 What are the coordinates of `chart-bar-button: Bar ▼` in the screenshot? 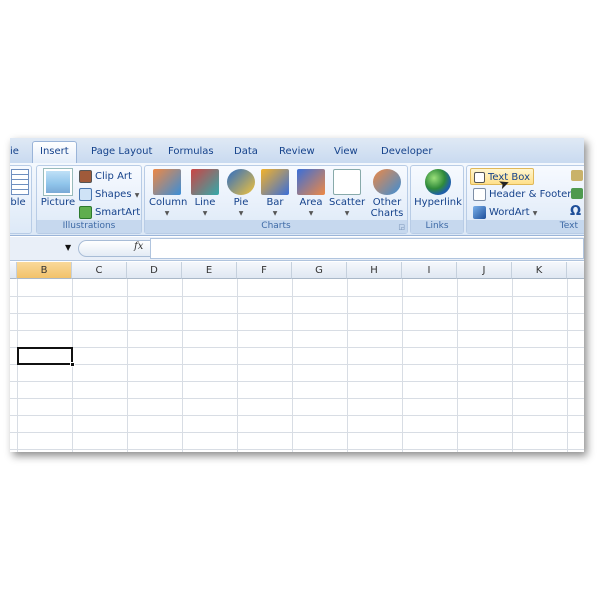 It's located at (275, 194).